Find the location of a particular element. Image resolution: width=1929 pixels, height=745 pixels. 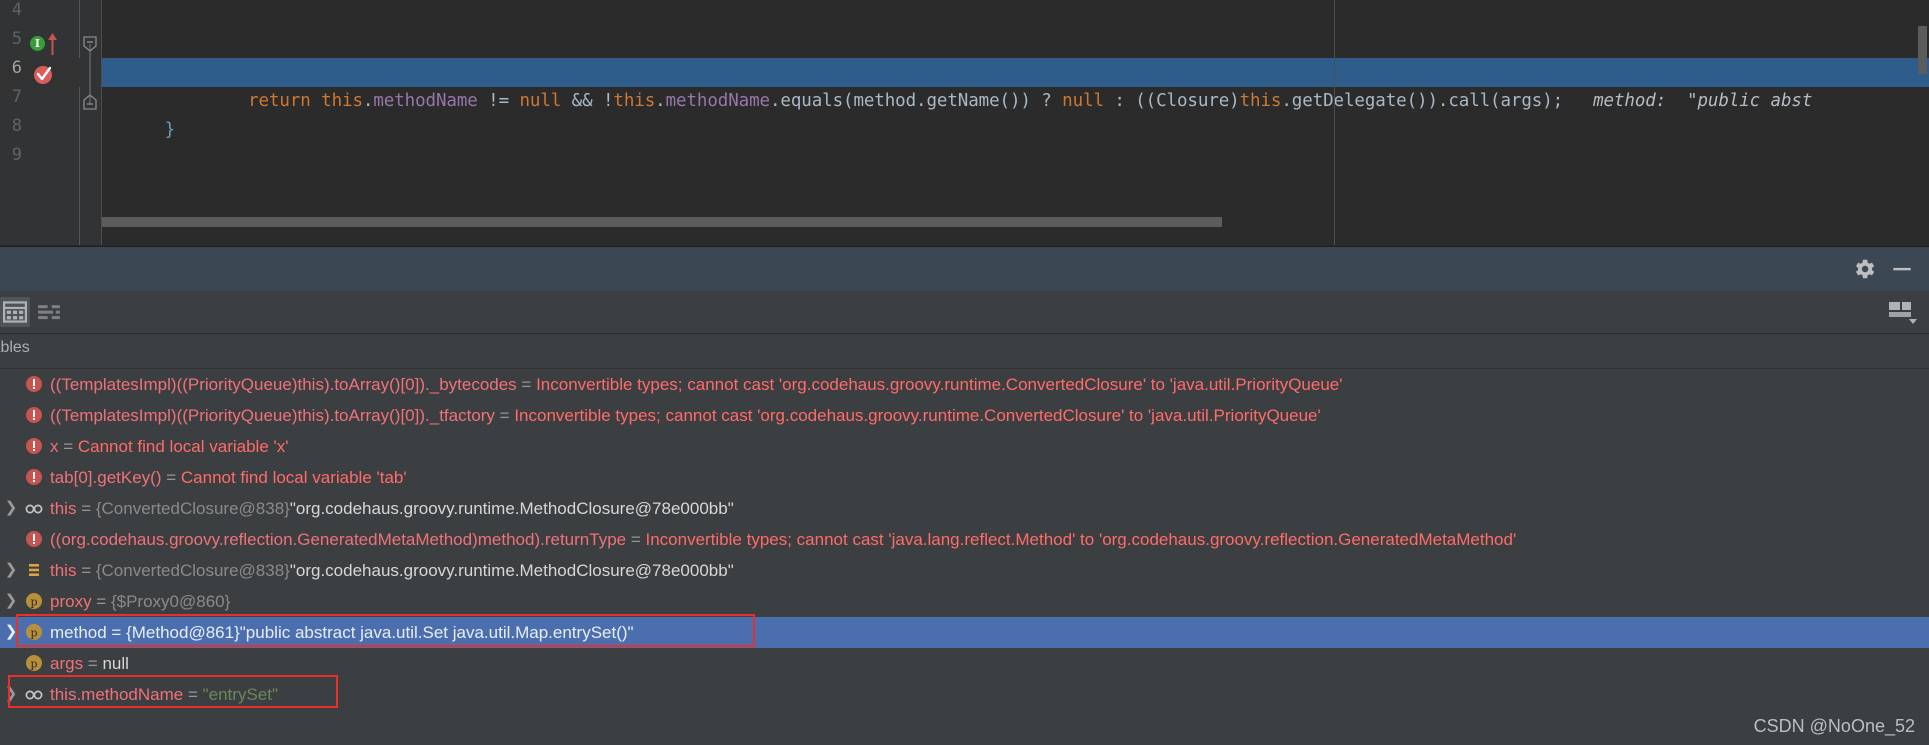

settings-gear-icon is located at coordinates (1864, 269).